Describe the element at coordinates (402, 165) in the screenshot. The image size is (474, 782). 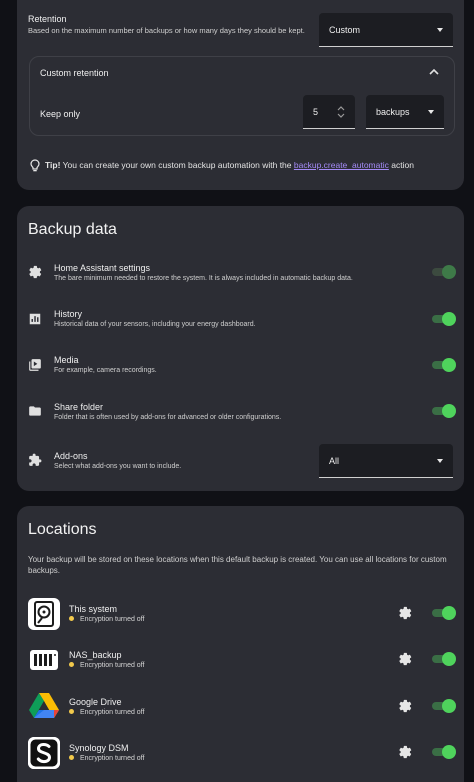
I see `tip-suffix: action` at that location.